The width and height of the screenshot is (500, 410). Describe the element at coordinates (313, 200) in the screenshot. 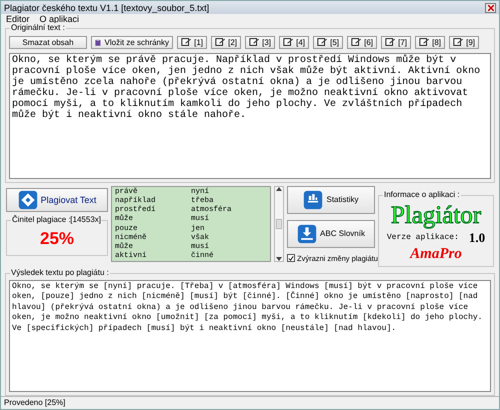

I see `chart-icon` at that location.